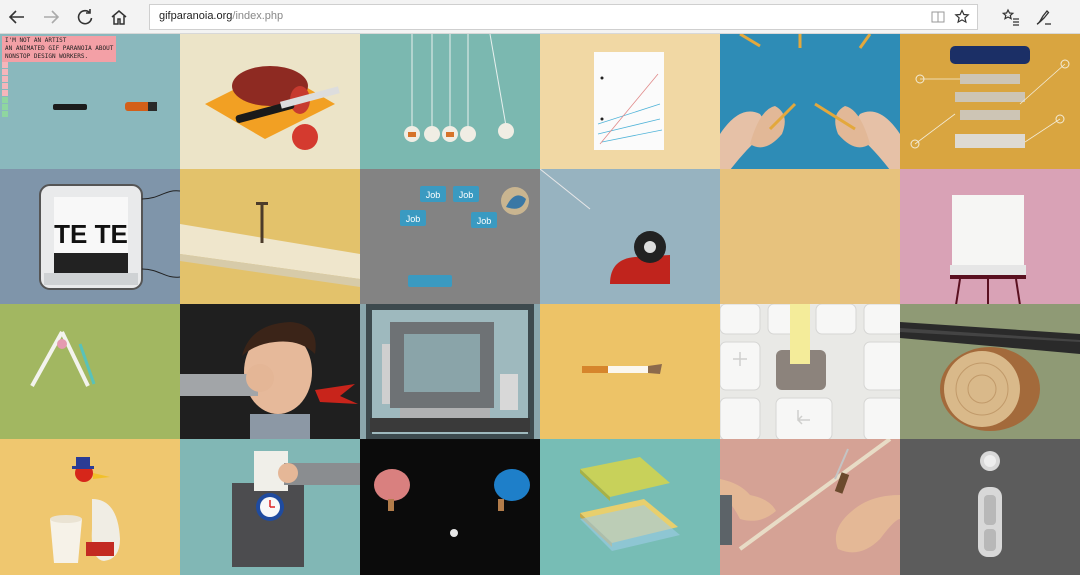 This screenshot has width=1080, height=575. I want to click on star-icon, so click(963, 18).